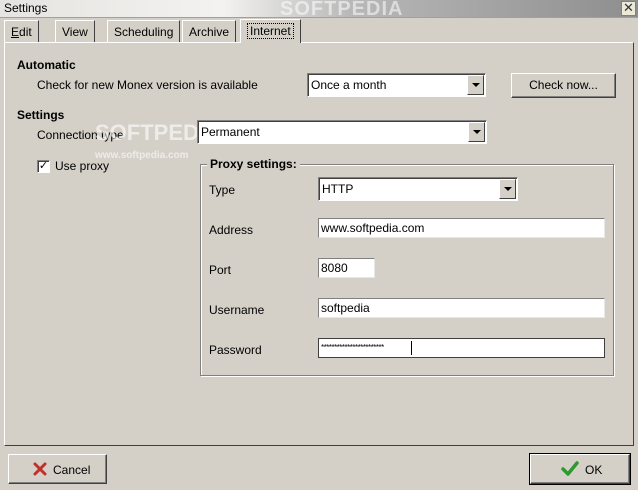 This screenshot has width=638, height=490. What do you see at coordinates (46, 65) in the screenshot?
I see `automatic-heading: Automatic` at bounding box center [46, 65].